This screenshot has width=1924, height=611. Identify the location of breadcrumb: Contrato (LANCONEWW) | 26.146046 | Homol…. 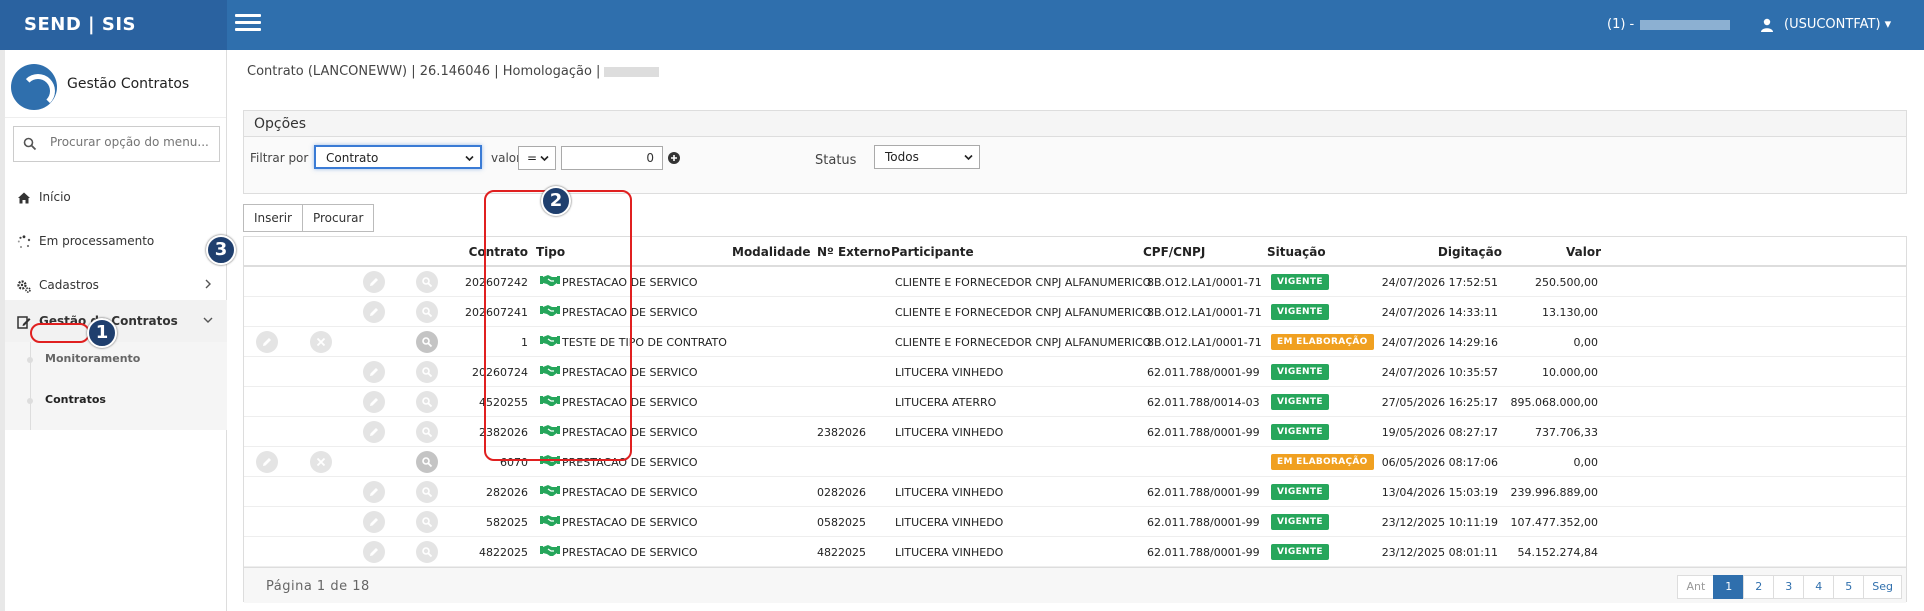
(453, 71).